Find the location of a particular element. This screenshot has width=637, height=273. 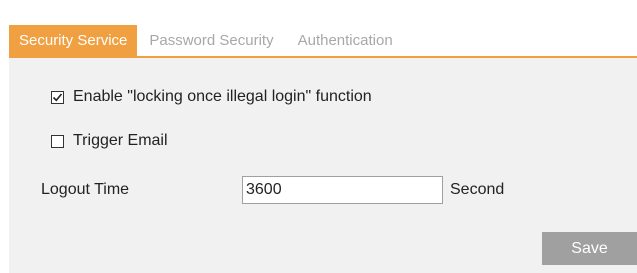

tab-security-service: Security Service is located at coordinates (73, 40).